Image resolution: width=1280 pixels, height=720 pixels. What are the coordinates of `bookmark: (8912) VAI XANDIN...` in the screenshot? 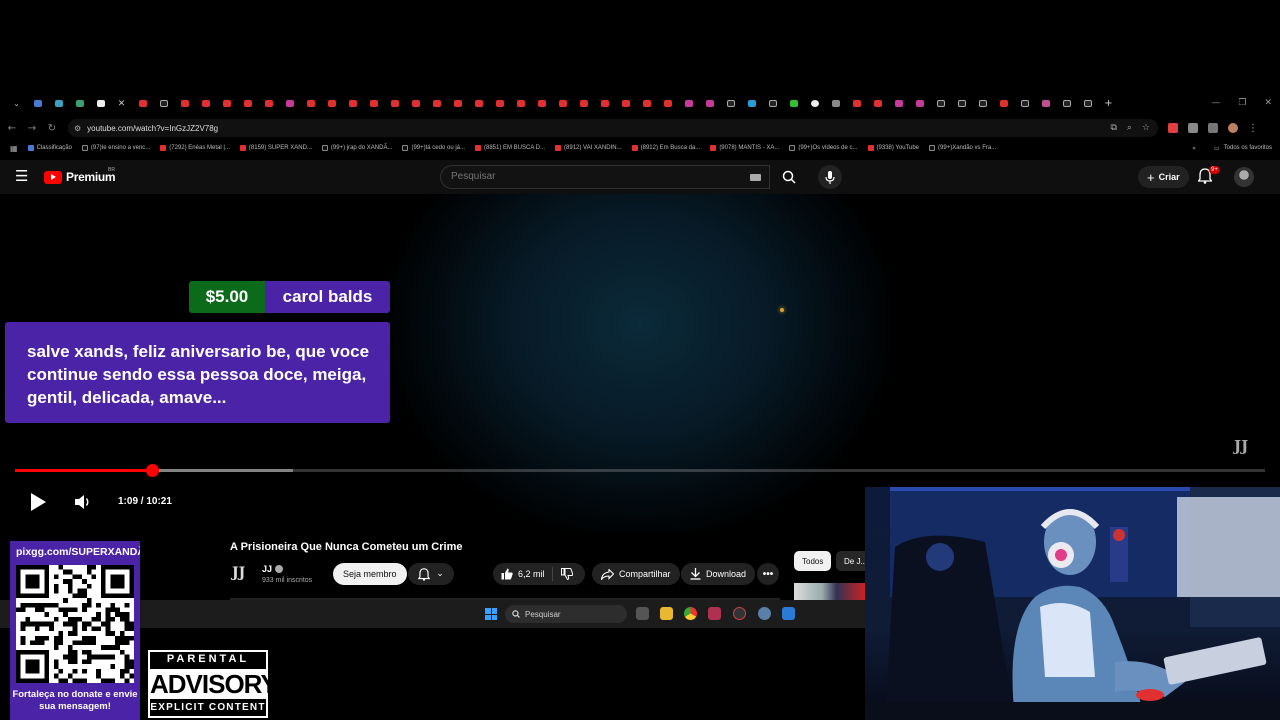 It's located at (588, 148).